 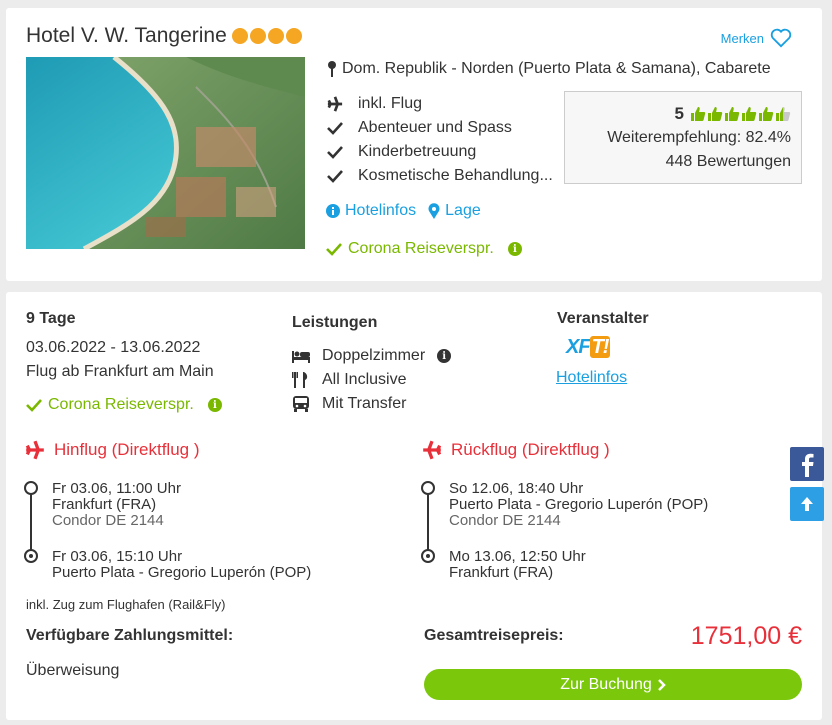 I want to click on dep-airport: Frankfurt (FRA), so click(x=104, y=504).